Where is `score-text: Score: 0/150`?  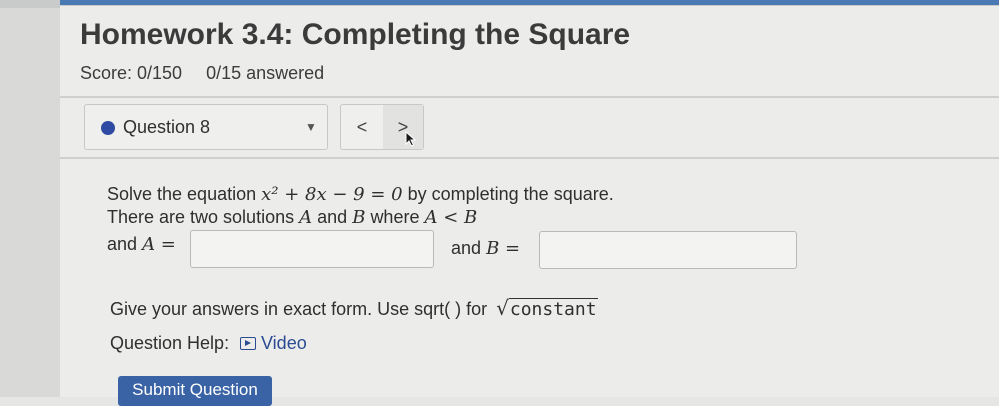
score-text: Score: 0/150 is located at coordinates (131, 73).